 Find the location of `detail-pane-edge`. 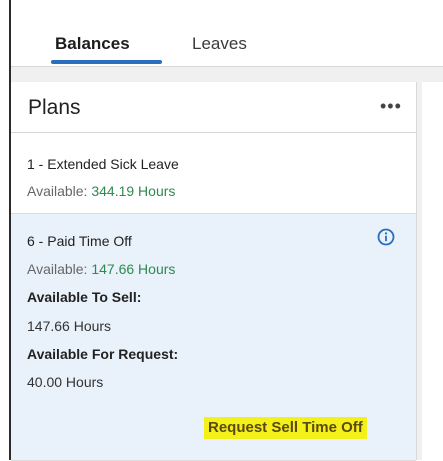

detail-pane-edge is located at coordinates (432, 271).